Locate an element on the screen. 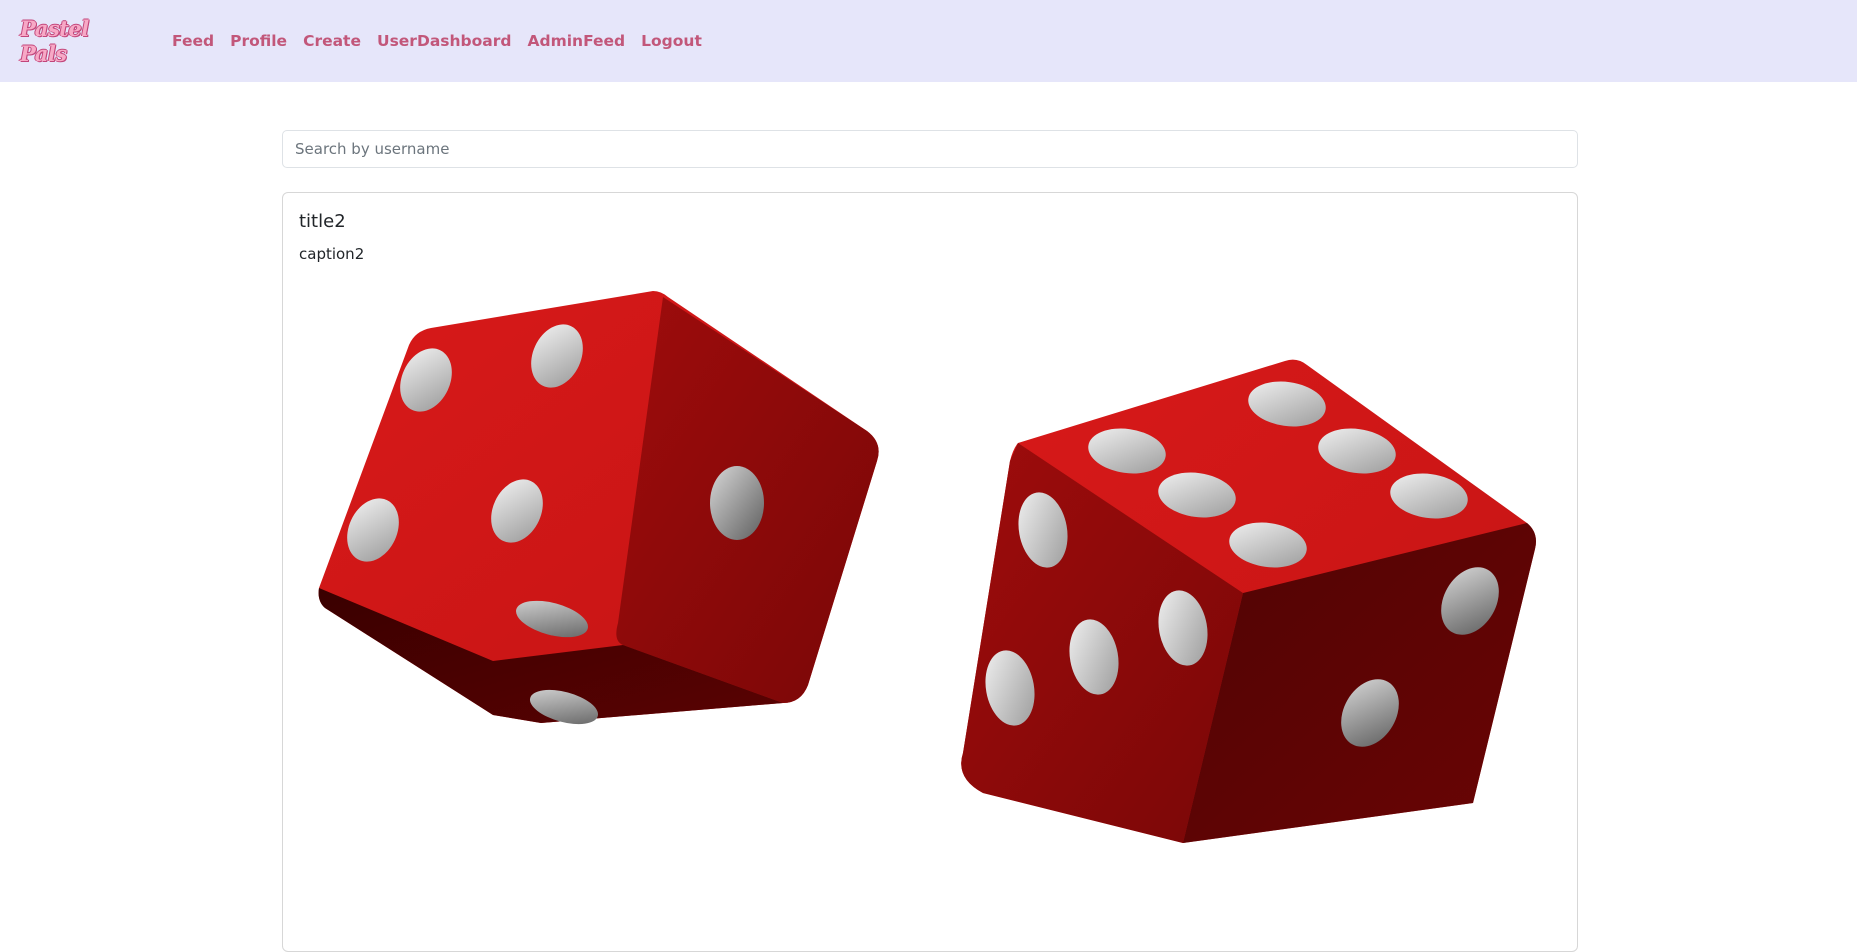 The width and height of the screenshot is (1857, 952). post-title: title2 is located at coordinates (322, 221).